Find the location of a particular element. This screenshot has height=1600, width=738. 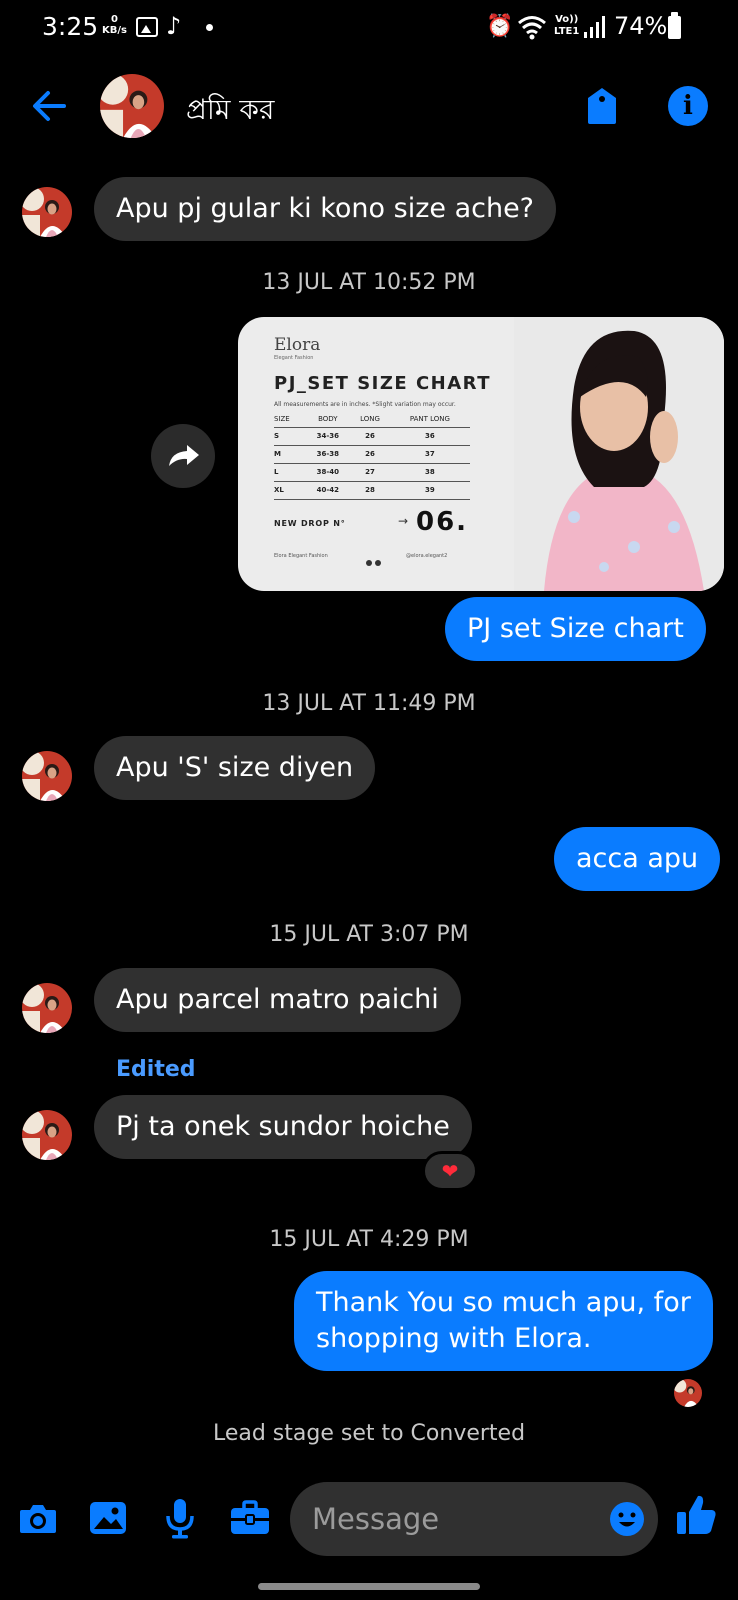

message-timestamp: 13 JUL AT 11:49 PM is located at coordinates (369, 703).